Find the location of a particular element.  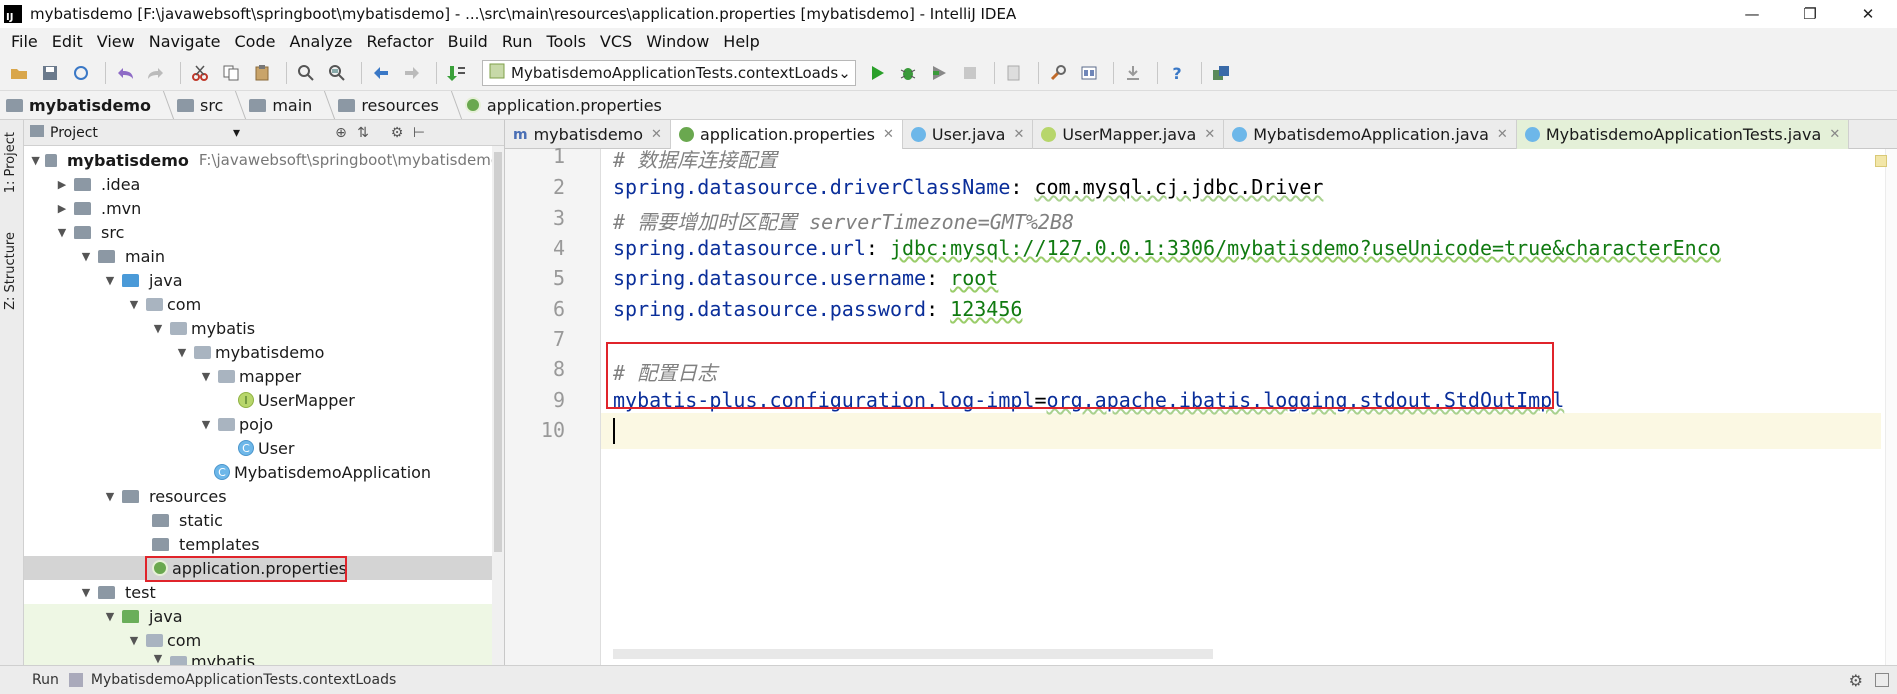

save-all-icon is located at coordinates (50, 73).